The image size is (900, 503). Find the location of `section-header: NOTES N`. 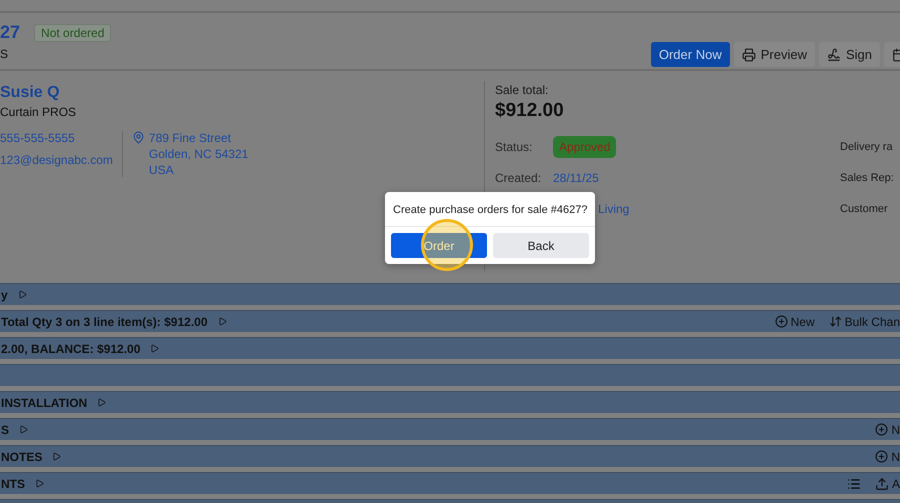

section-header: NOTES N is located at coordinates (450, 456).